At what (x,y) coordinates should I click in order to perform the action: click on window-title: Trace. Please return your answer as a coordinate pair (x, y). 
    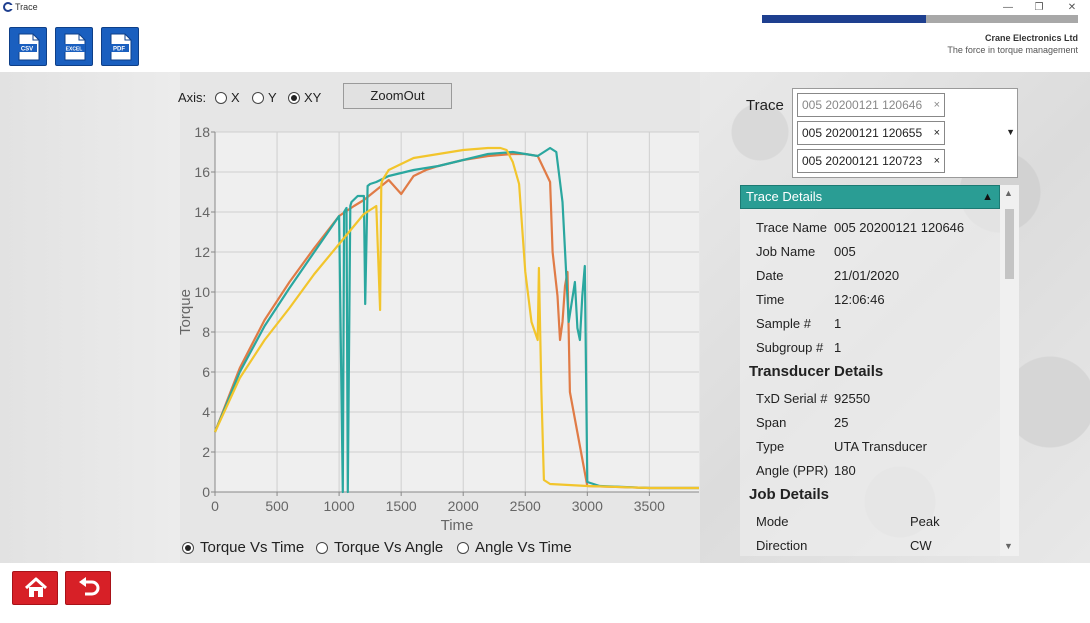
    Looking at the image, I should click on (26, 7).